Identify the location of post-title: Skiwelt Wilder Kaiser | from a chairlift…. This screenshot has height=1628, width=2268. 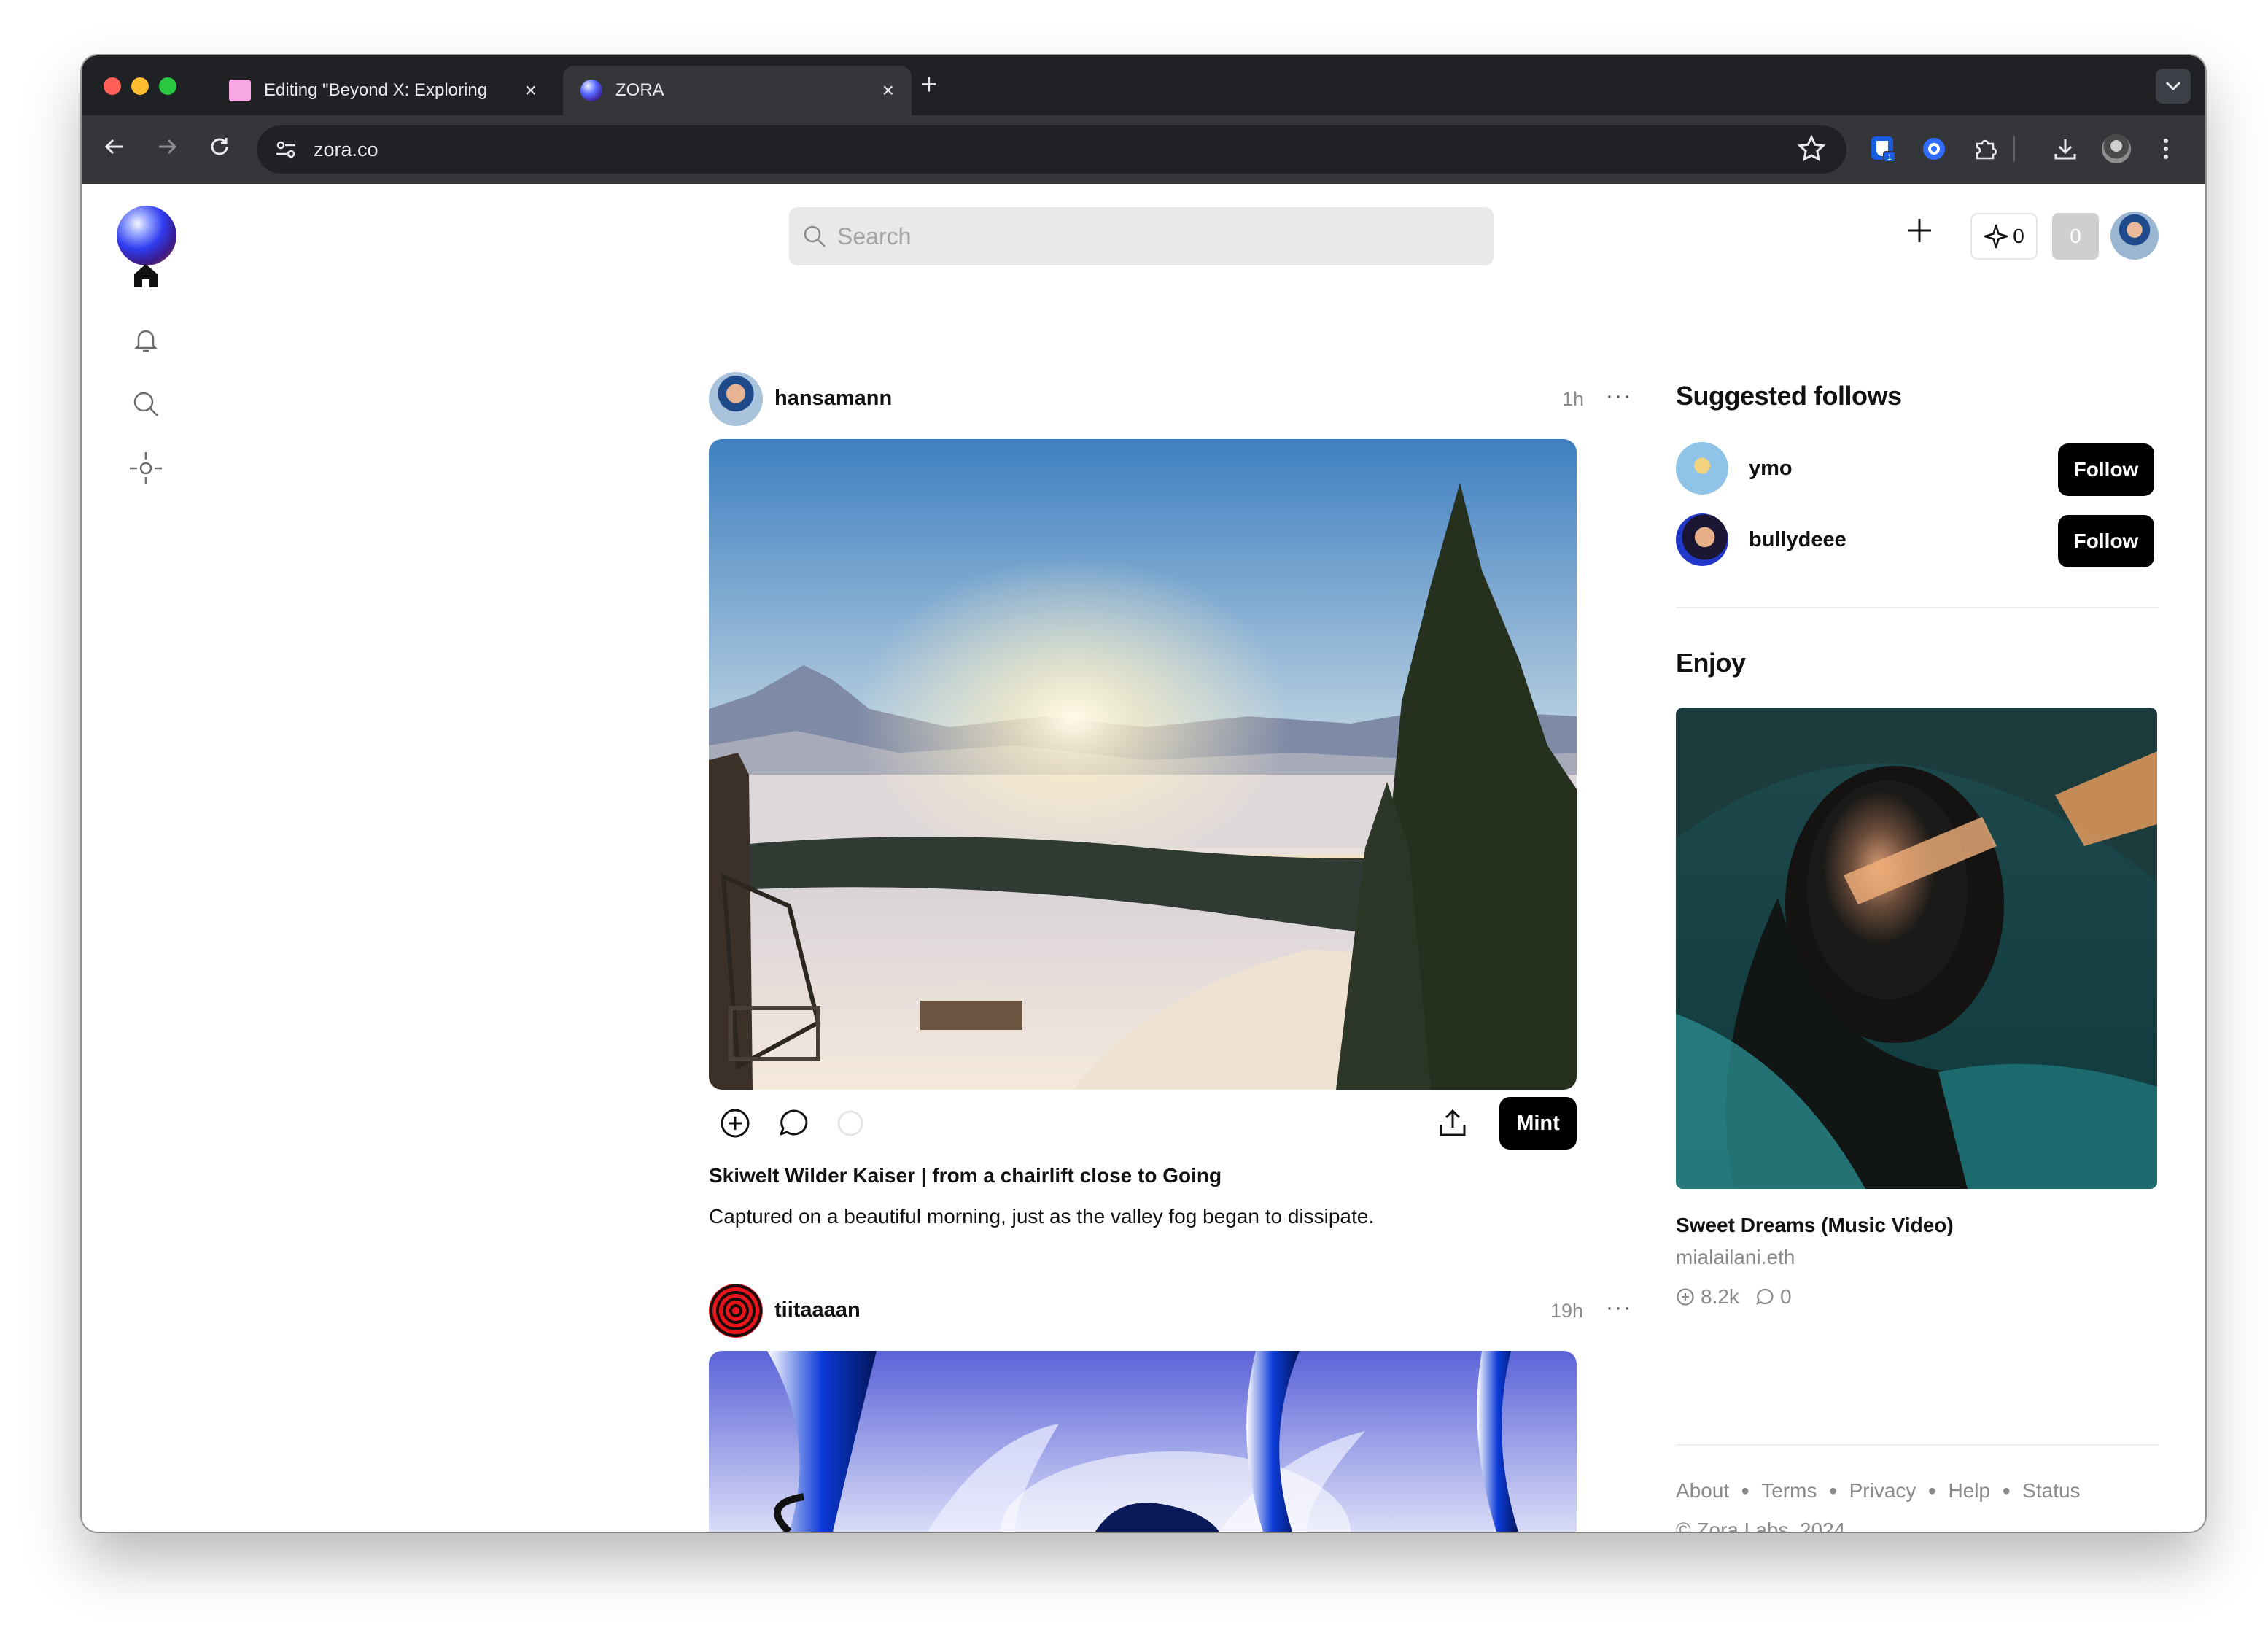
(965, 1175).